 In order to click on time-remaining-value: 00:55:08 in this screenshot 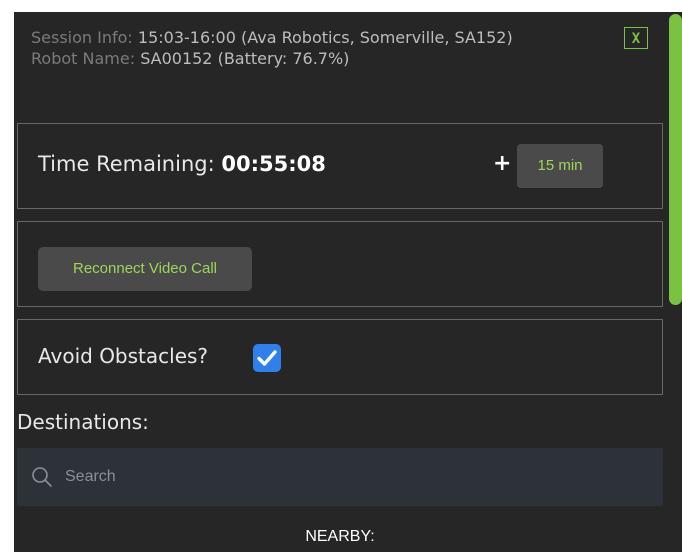, I will do `click(273, 164)`.